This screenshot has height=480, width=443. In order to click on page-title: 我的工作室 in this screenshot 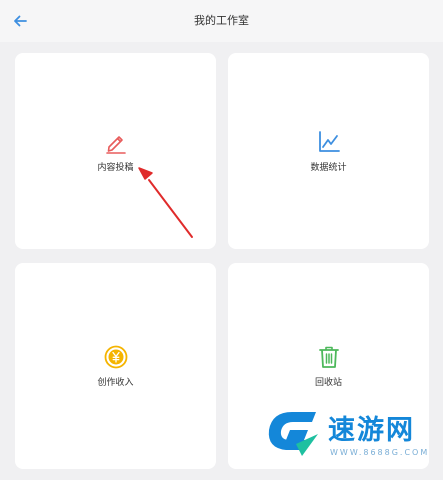, I will do `click(221, 20)`.